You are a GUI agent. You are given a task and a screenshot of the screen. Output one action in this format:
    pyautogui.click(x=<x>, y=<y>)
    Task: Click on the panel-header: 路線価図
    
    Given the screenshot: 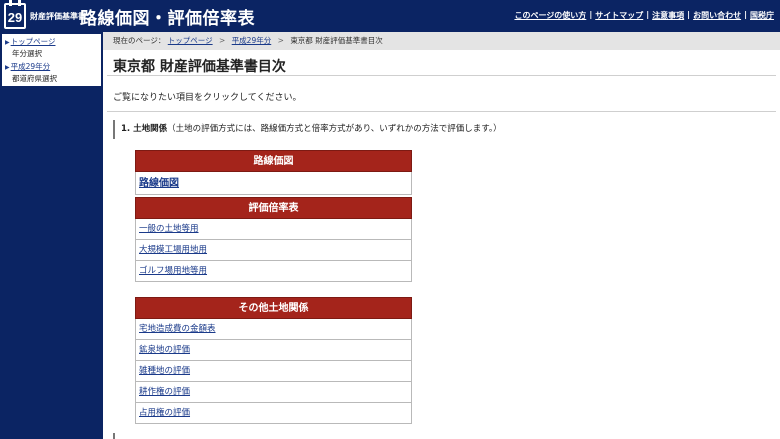 What is the action you would take?
    pyautogui.click(x=273, y=161)
    